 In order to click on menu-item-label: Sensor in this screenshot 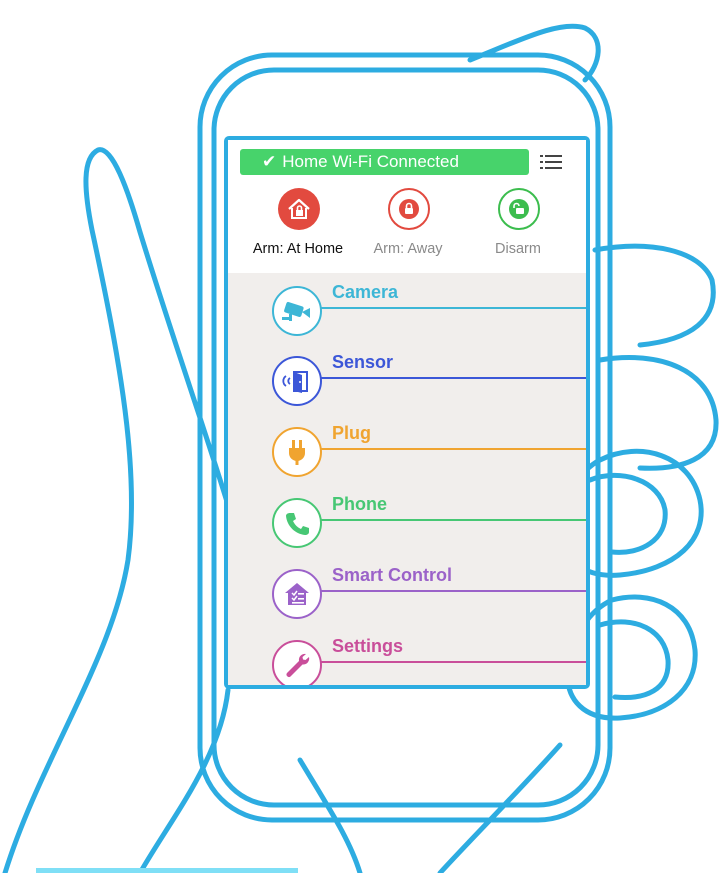, I will do `click(363, 362)`.